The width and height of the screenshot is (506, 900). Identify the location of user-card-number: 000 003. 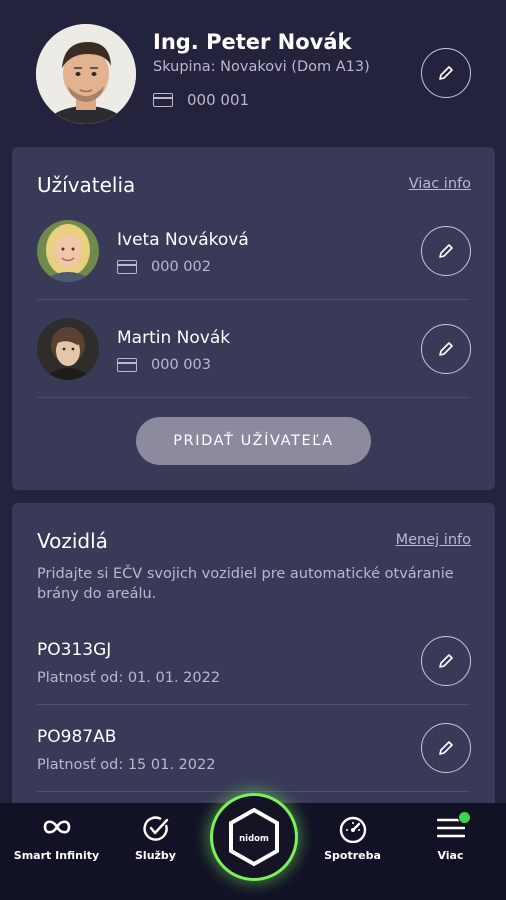
(164, 365).